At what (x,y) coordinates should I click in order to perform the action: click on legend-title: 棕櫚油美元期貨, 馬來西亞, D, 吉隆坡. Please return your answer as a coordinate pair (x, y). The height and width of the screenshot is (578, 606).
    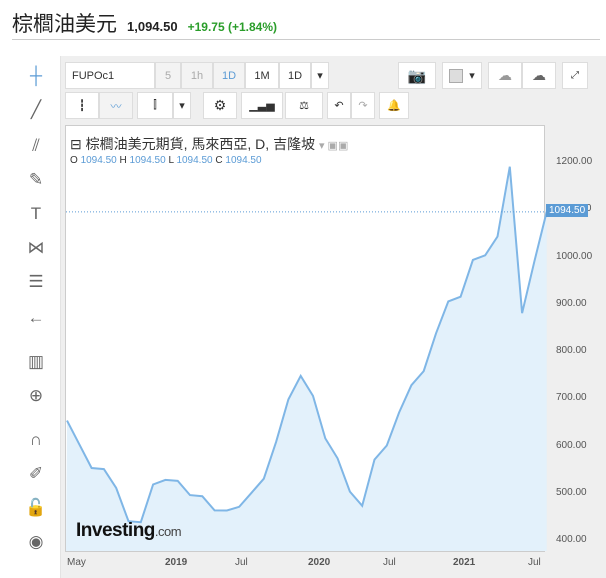
    Looking at the image, I should click on (200, 144).